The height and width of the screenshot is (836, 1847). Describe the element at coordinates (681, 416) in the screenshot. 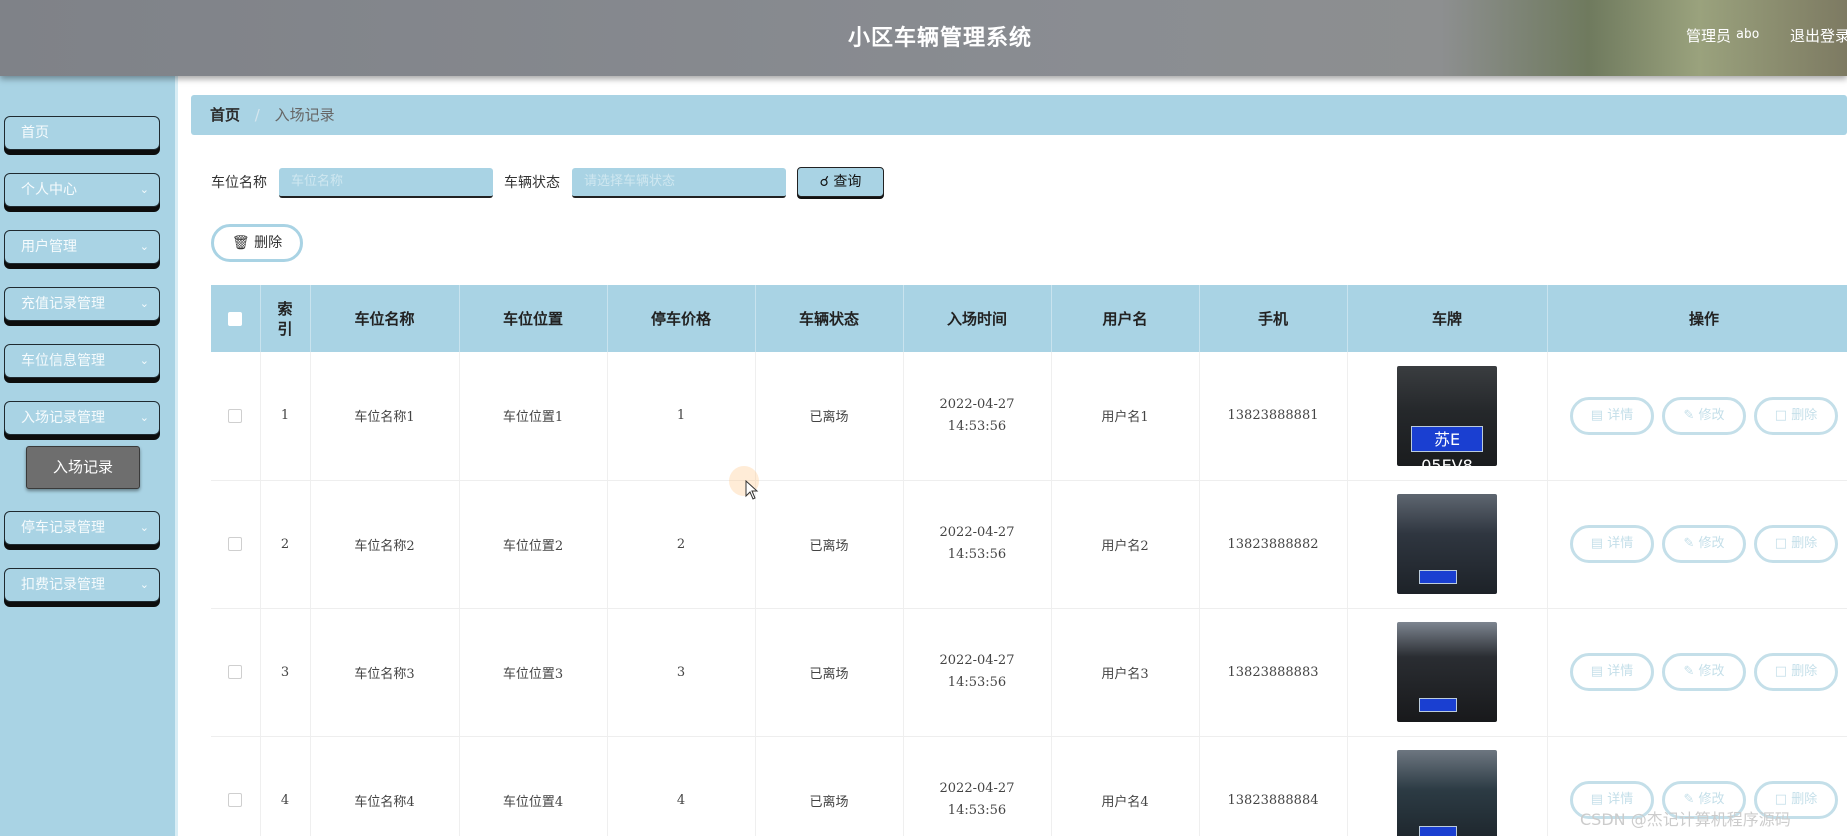

I see `cell-price: 1` at that location.